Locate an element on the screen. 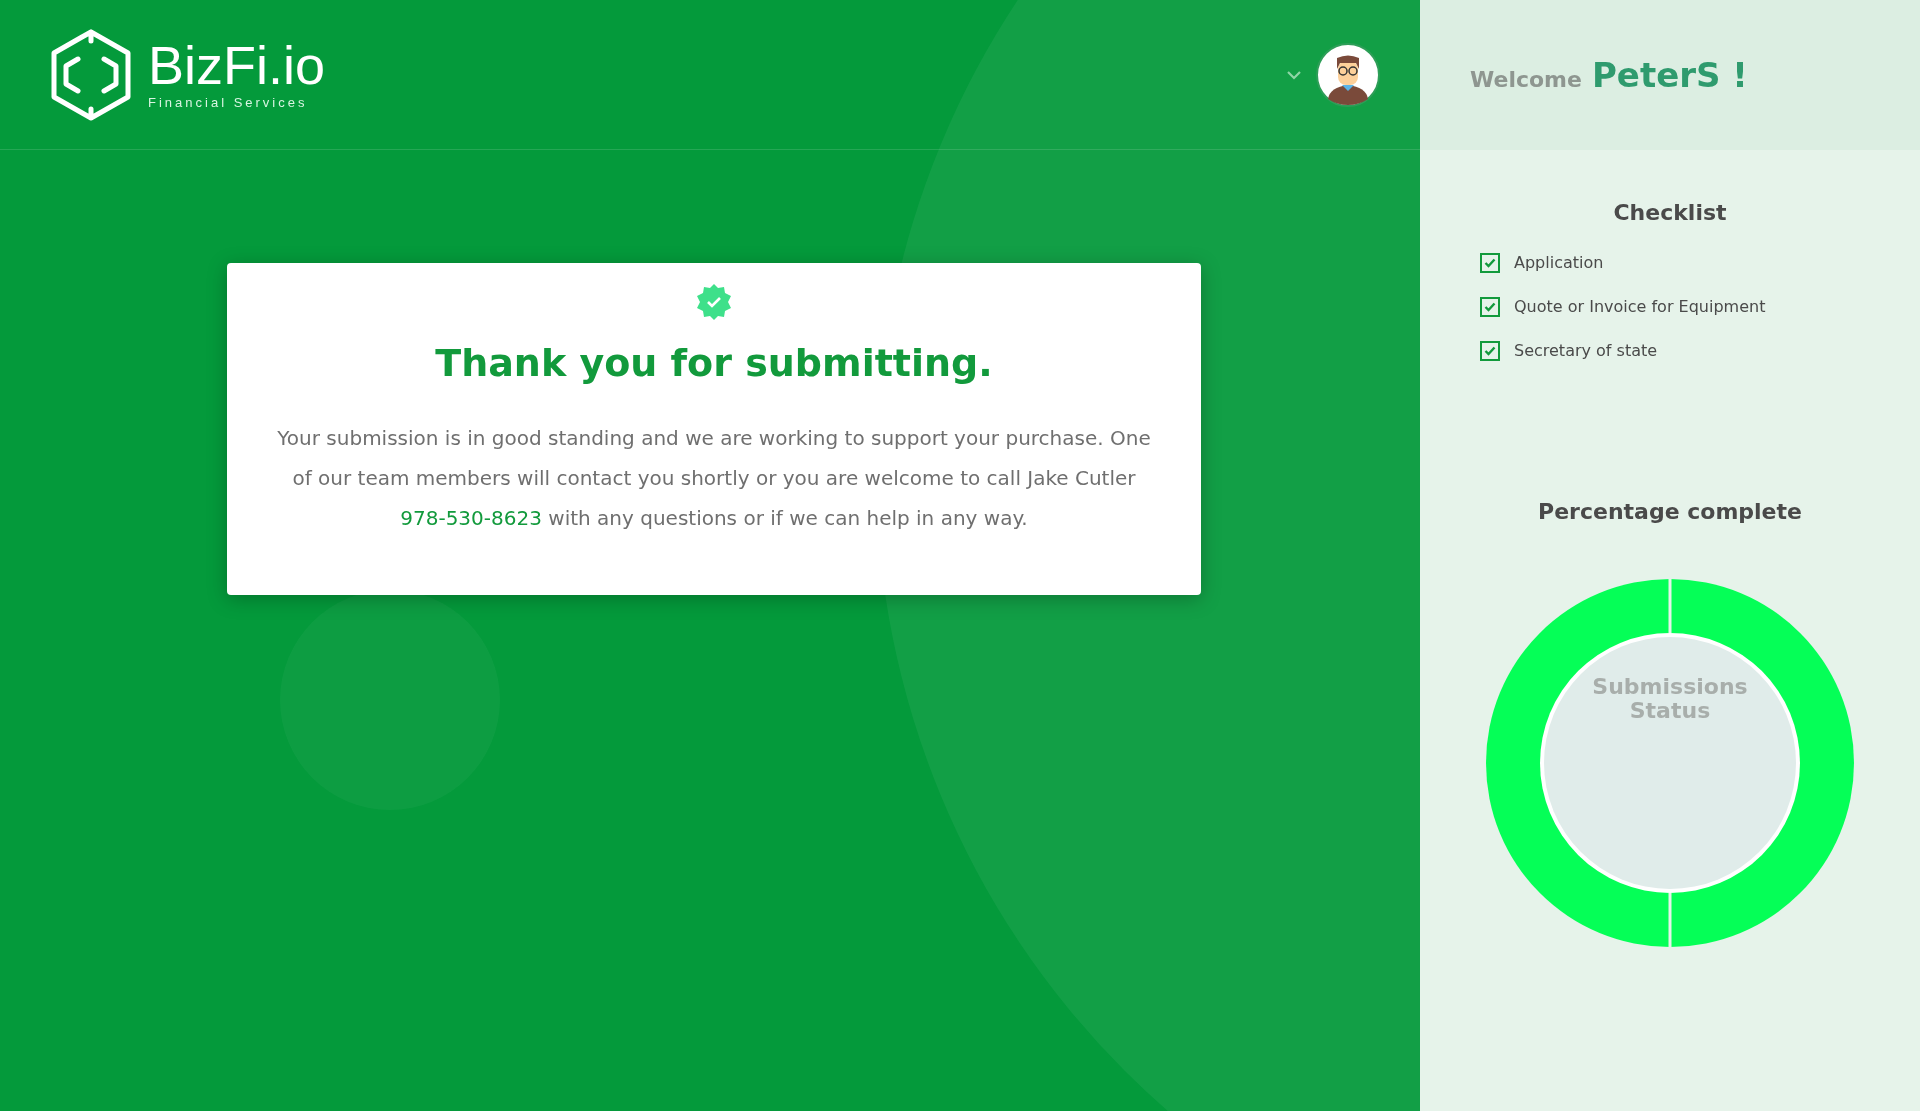 This screenshot has width=1920, height=1111. chevron-down-icon is located at coordinates (1294, 74).